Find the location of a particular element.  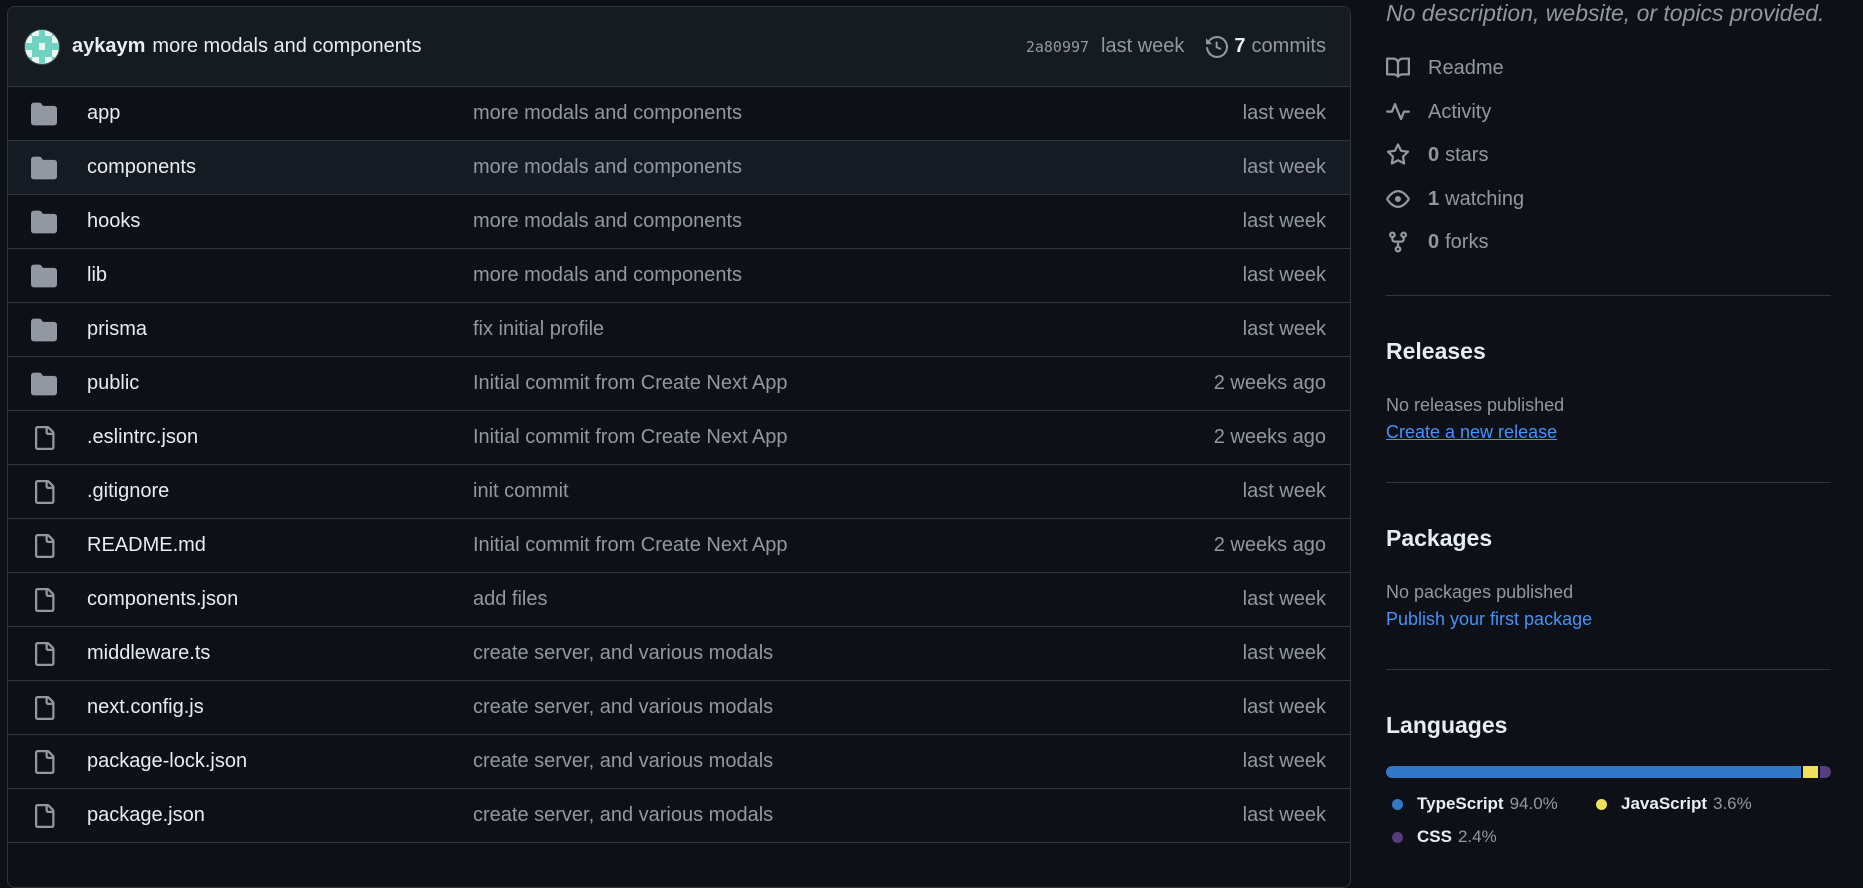

fork-icon is located at coordinates (1398, 242).